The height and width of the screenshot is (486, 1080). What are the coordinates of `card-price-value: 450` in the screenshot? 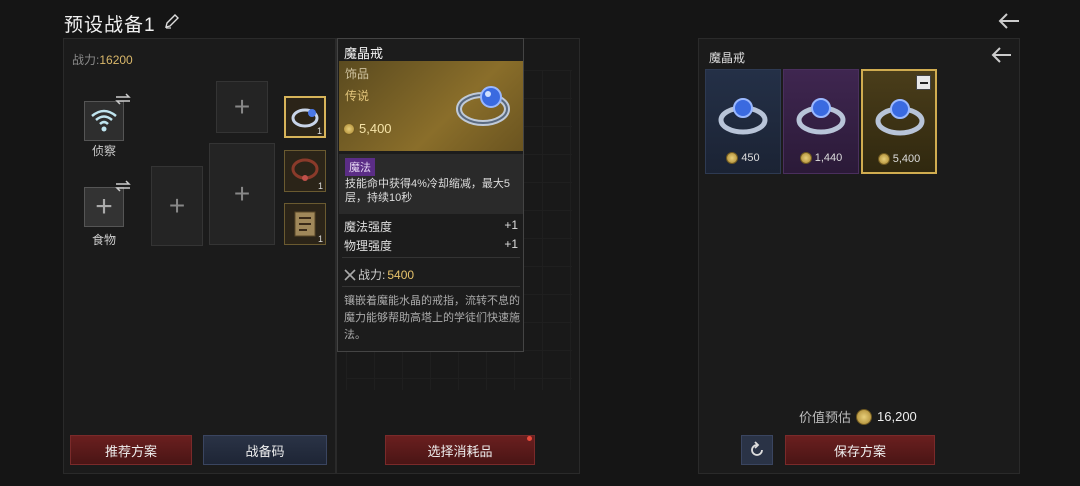 It's located at (750, 158).